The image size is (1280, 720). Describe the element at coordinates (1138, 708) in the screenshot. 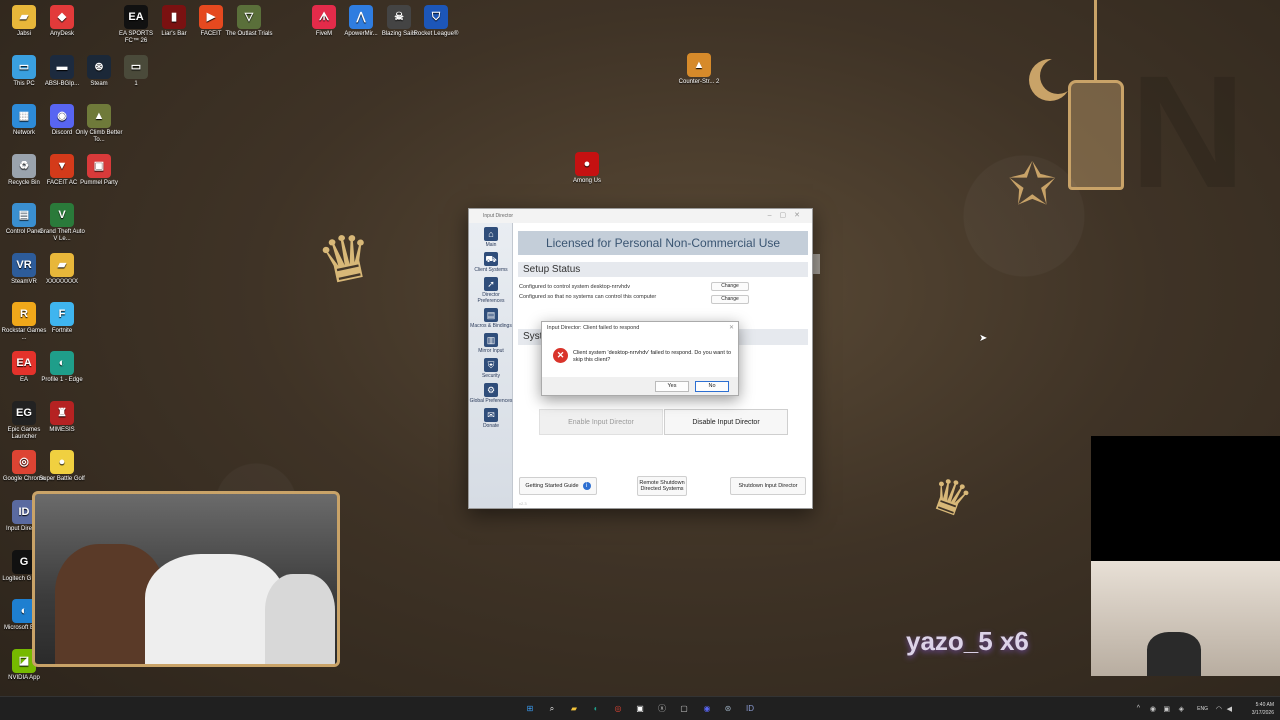

I see `tray-overflow-icon: ^` at that location.